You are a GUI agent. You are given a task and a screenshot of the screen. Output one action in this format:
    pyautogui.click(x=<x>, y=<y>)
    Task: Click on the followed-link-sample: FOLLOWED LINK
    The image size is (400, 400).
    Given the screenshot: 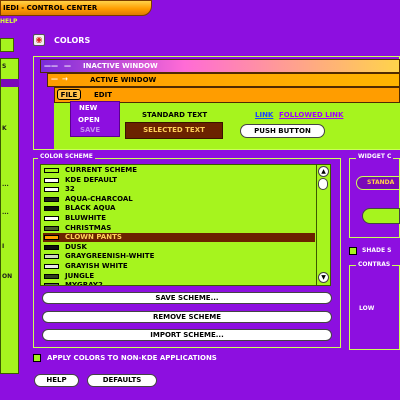 What is the action you would take?
    pyautogui.click(x=311, y=115)
    